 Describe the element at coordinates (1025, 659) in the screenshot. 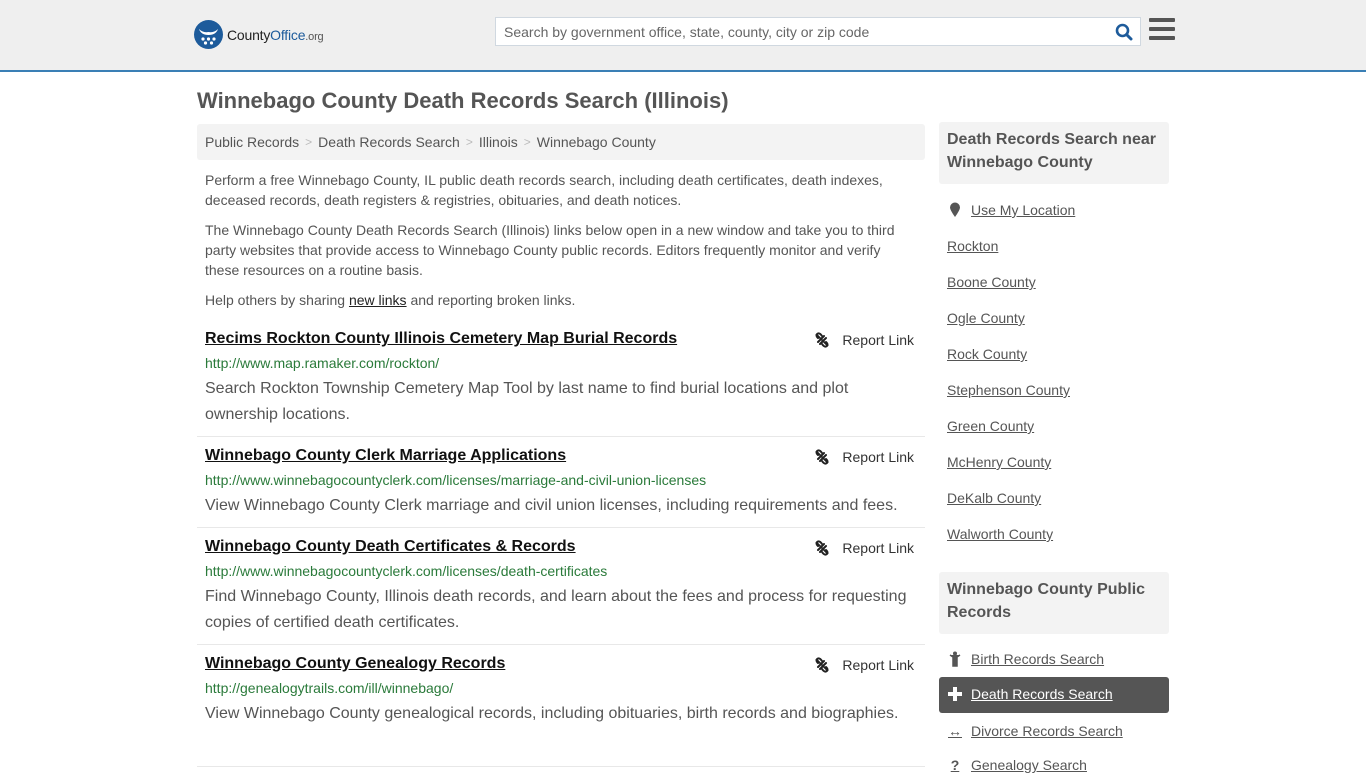

I see `birth-records-link: Birth Records Search` at that location.